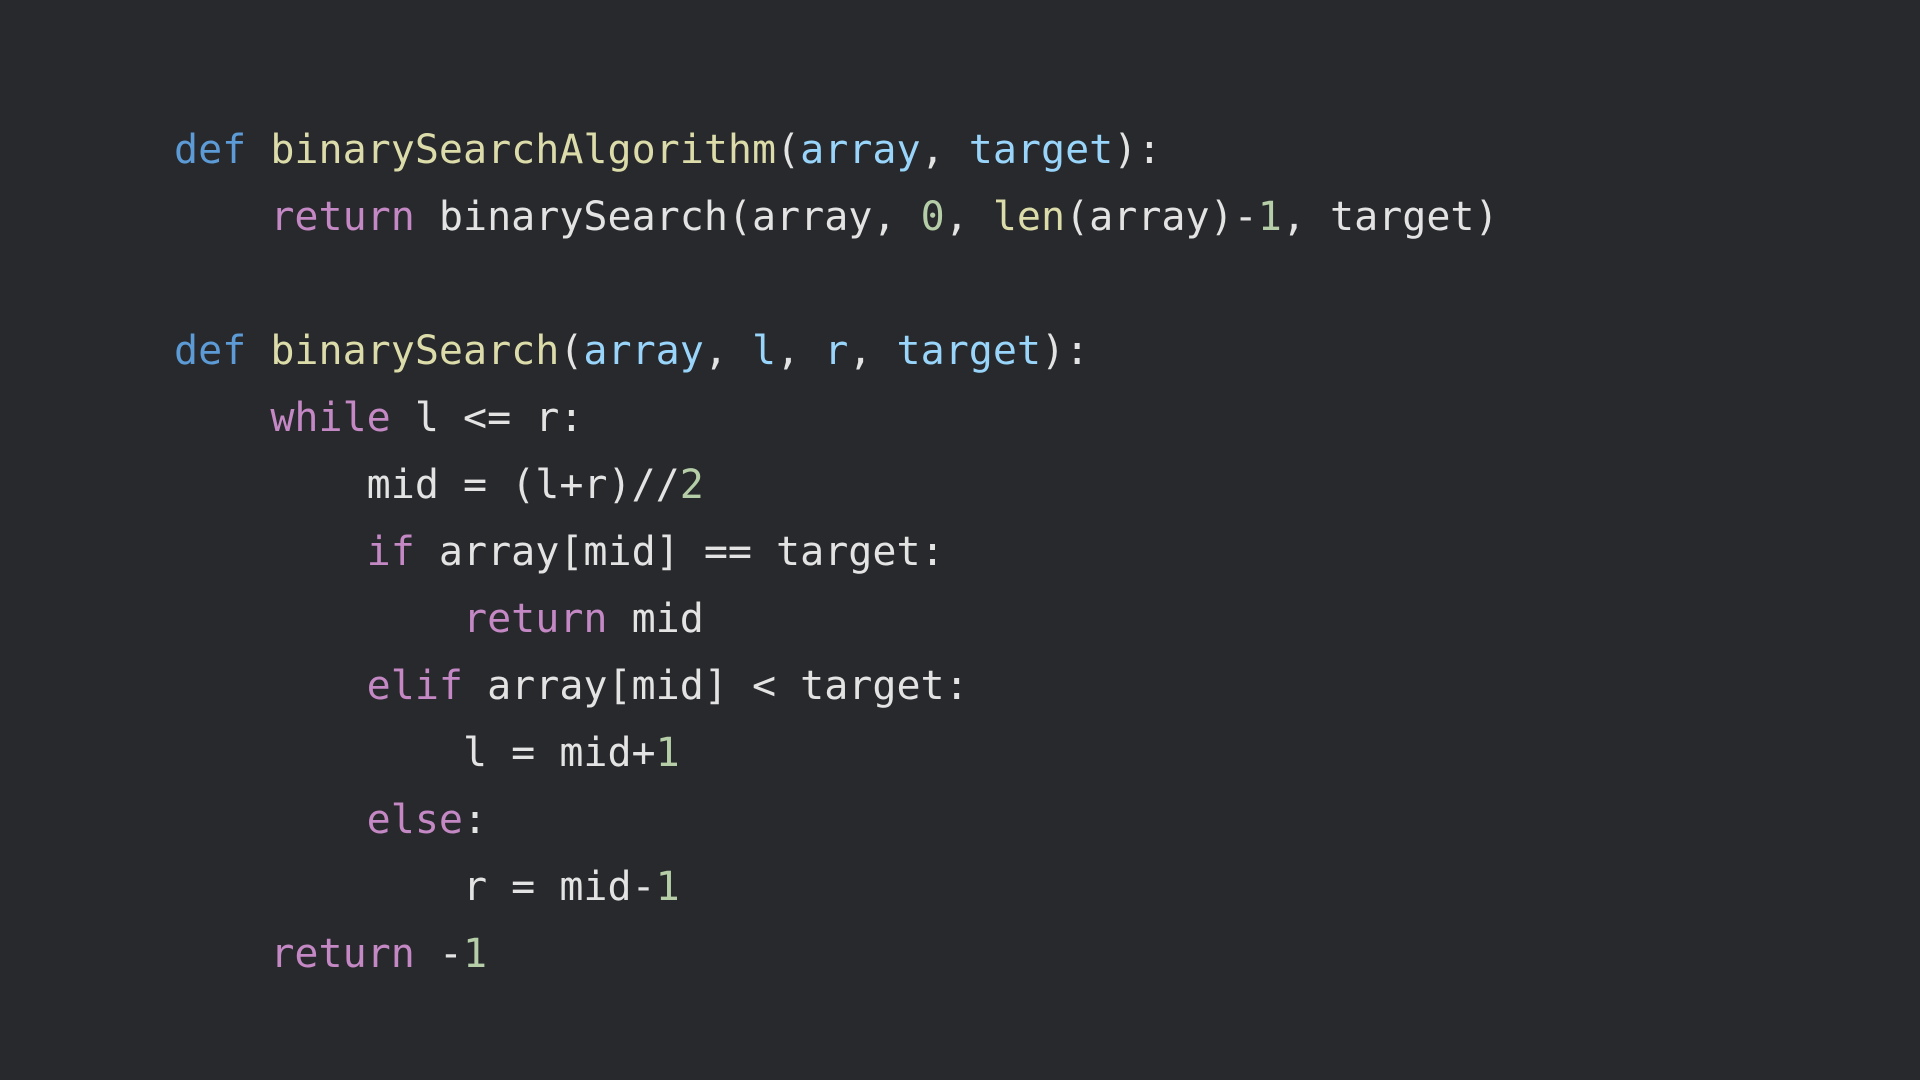 The width and height of the screenshot is (1920, 1080). I want to click on code-line: mid = (l+r)//2, so click(836, 485).